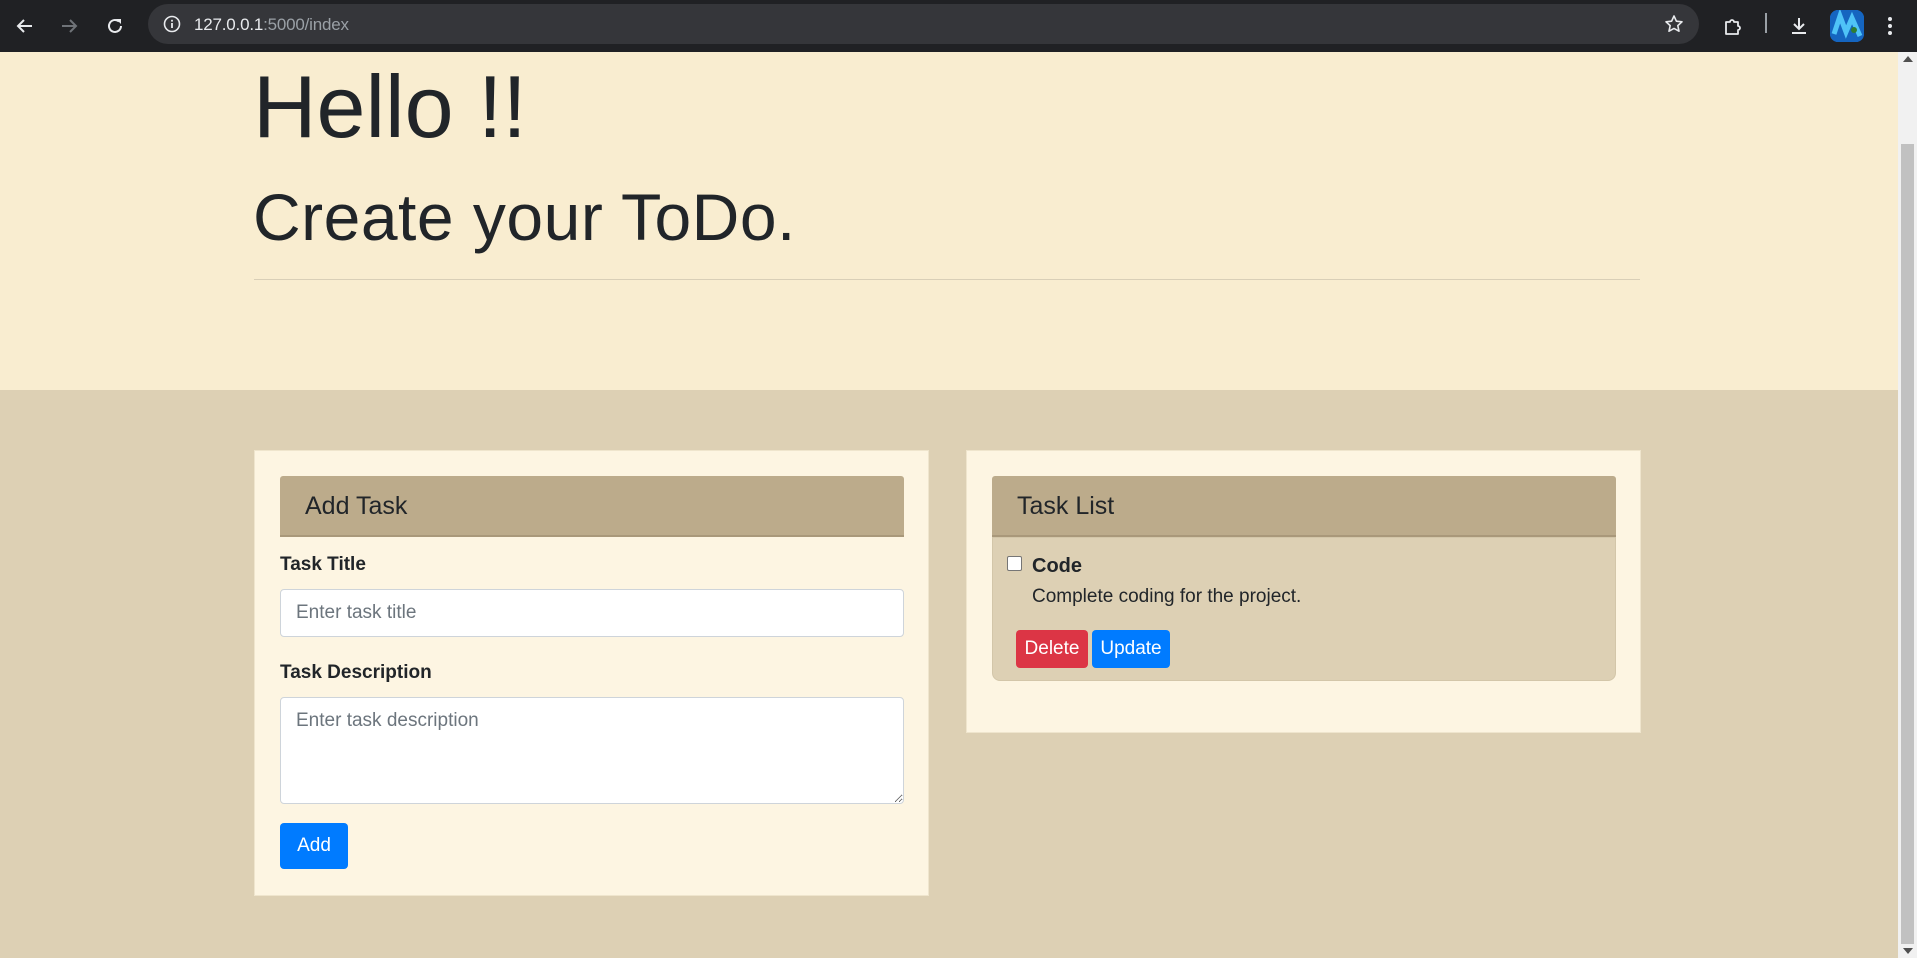  Describe the element at coordinates (1304, 506) in the screenshot. I see `task-list-header: Task List` at that location.